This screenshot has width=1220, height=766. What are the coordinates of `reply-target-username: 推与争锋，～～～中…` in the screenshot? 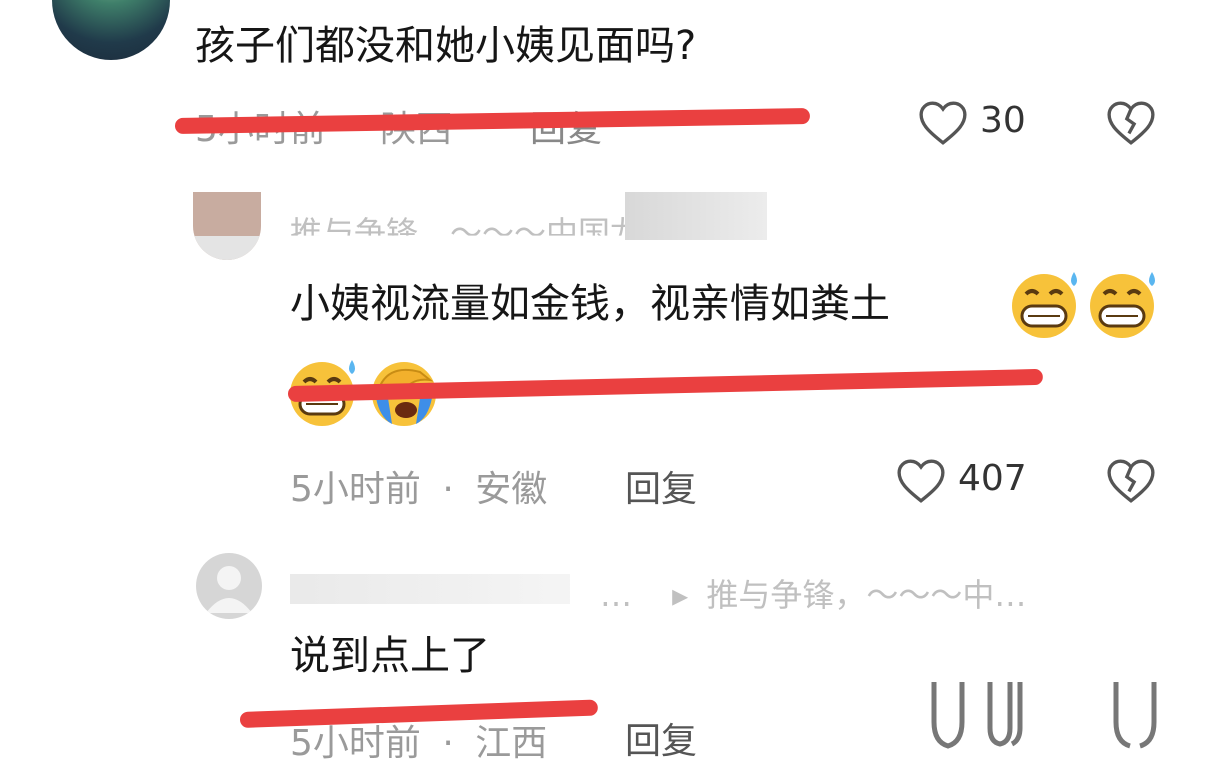 It's located at (866, 595).